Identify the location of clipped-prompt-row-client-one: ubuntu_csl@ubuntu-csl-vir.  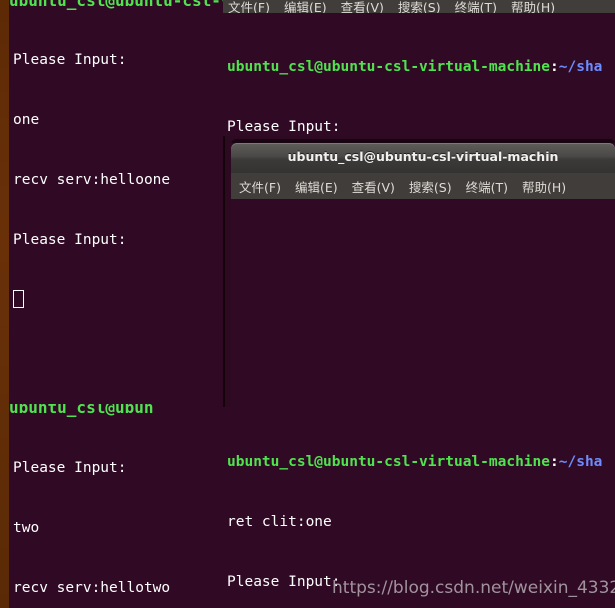
(116, 5).